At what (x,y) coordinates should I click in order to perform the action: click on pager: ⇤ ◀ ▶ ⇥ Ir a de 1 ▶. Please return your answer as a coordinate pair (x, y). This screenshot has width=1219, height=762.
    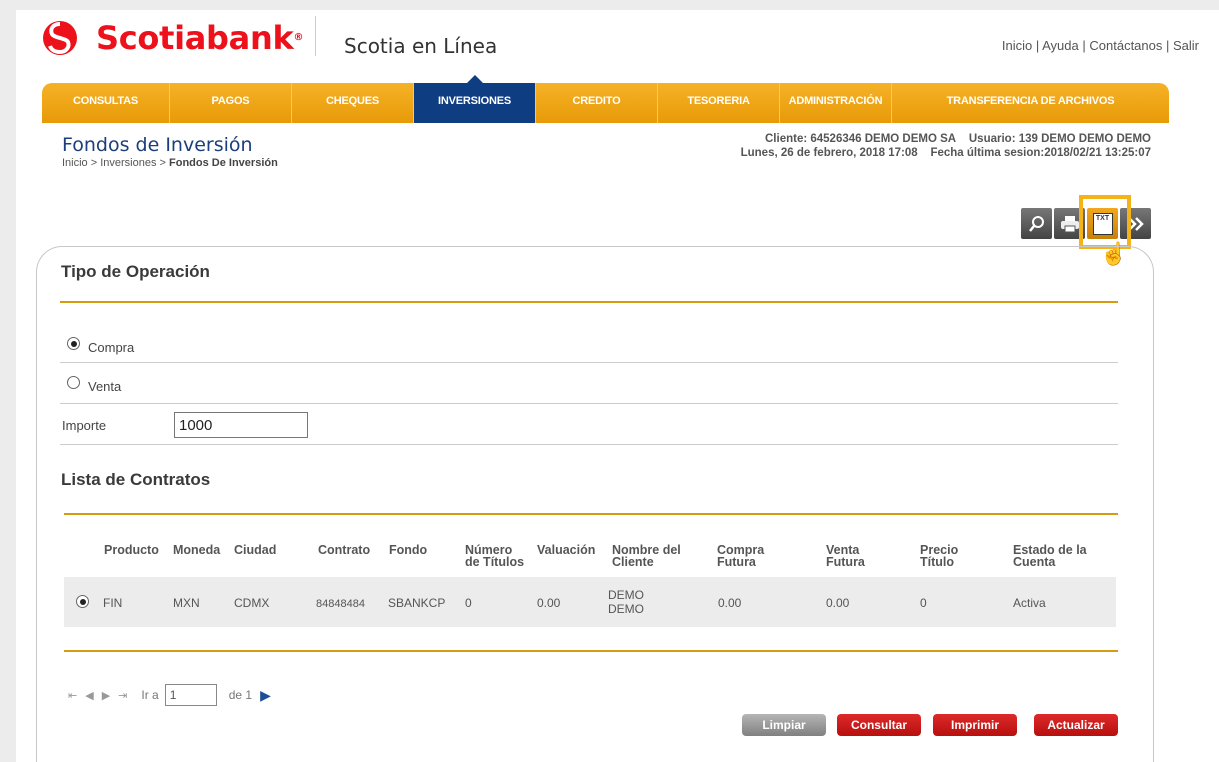
    Looking at the image, I should click on (169, 695).